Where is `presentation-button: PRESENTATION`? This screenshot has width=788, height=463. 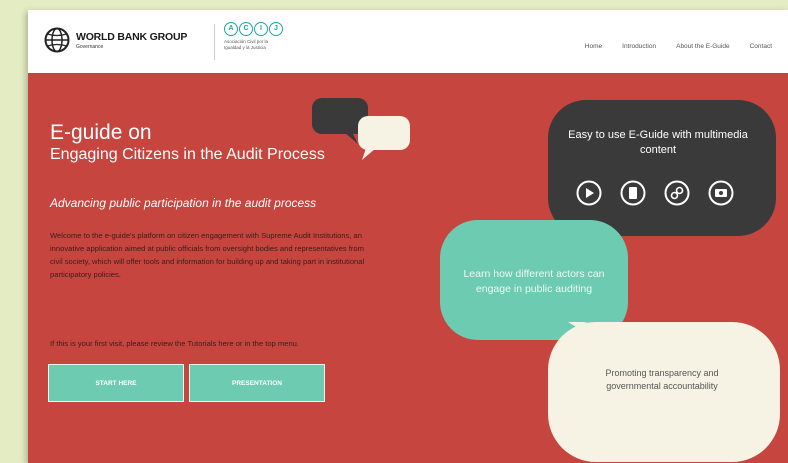 presentation-button: PRESENTATION is located at coordinates (257, 383).